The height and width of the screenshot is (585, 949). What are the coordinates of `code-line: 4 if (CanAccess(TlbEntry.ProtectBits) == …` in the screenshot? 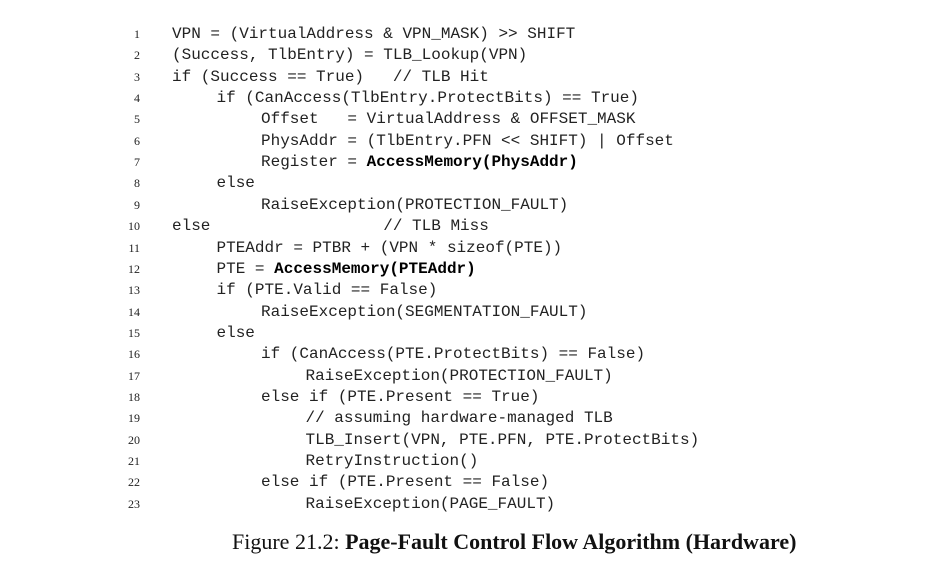 It's located at (474, 98).